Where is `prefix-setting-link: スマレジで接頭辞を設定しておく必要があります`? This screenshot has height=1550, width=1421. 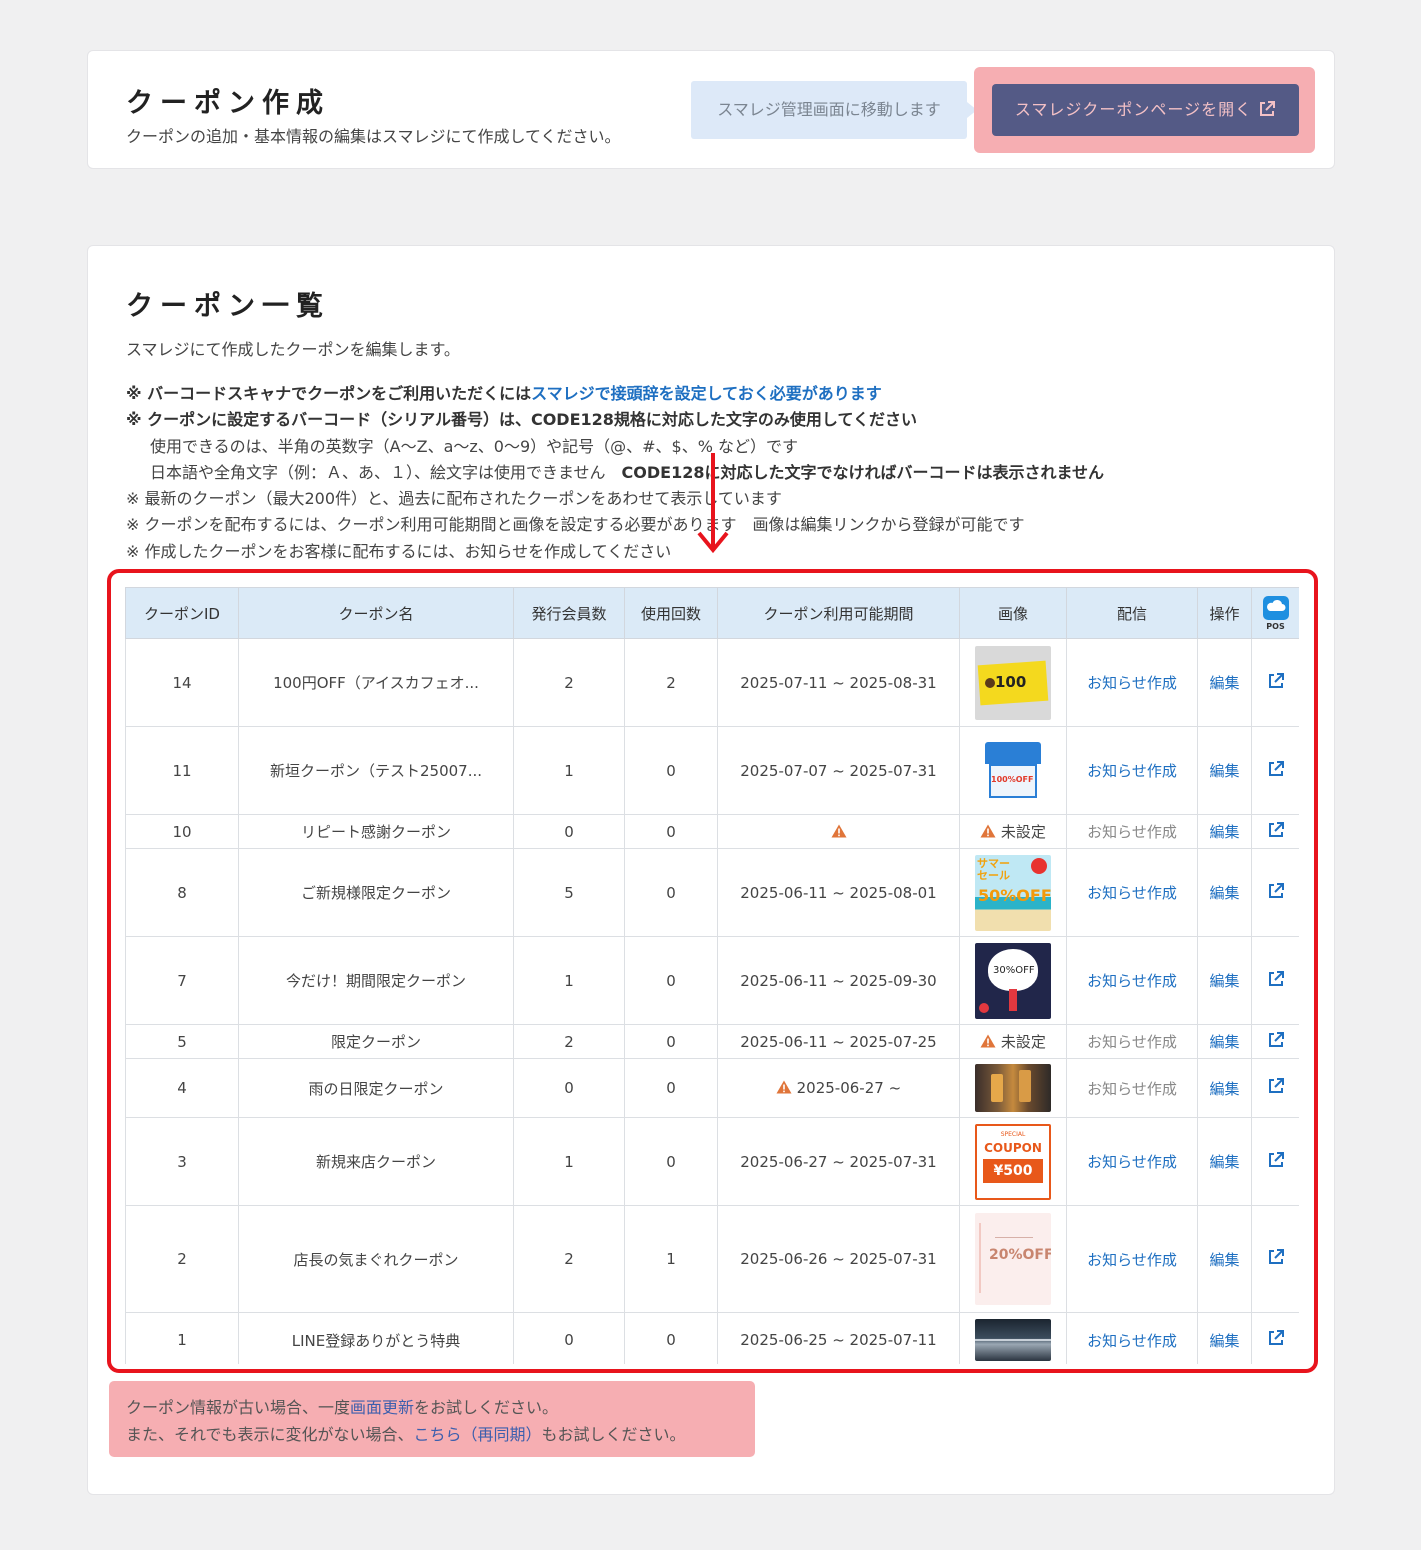
prefix-setting-link: スマレジで接頭辞を設定しておく必要があります is located at coordinates (706, 393).